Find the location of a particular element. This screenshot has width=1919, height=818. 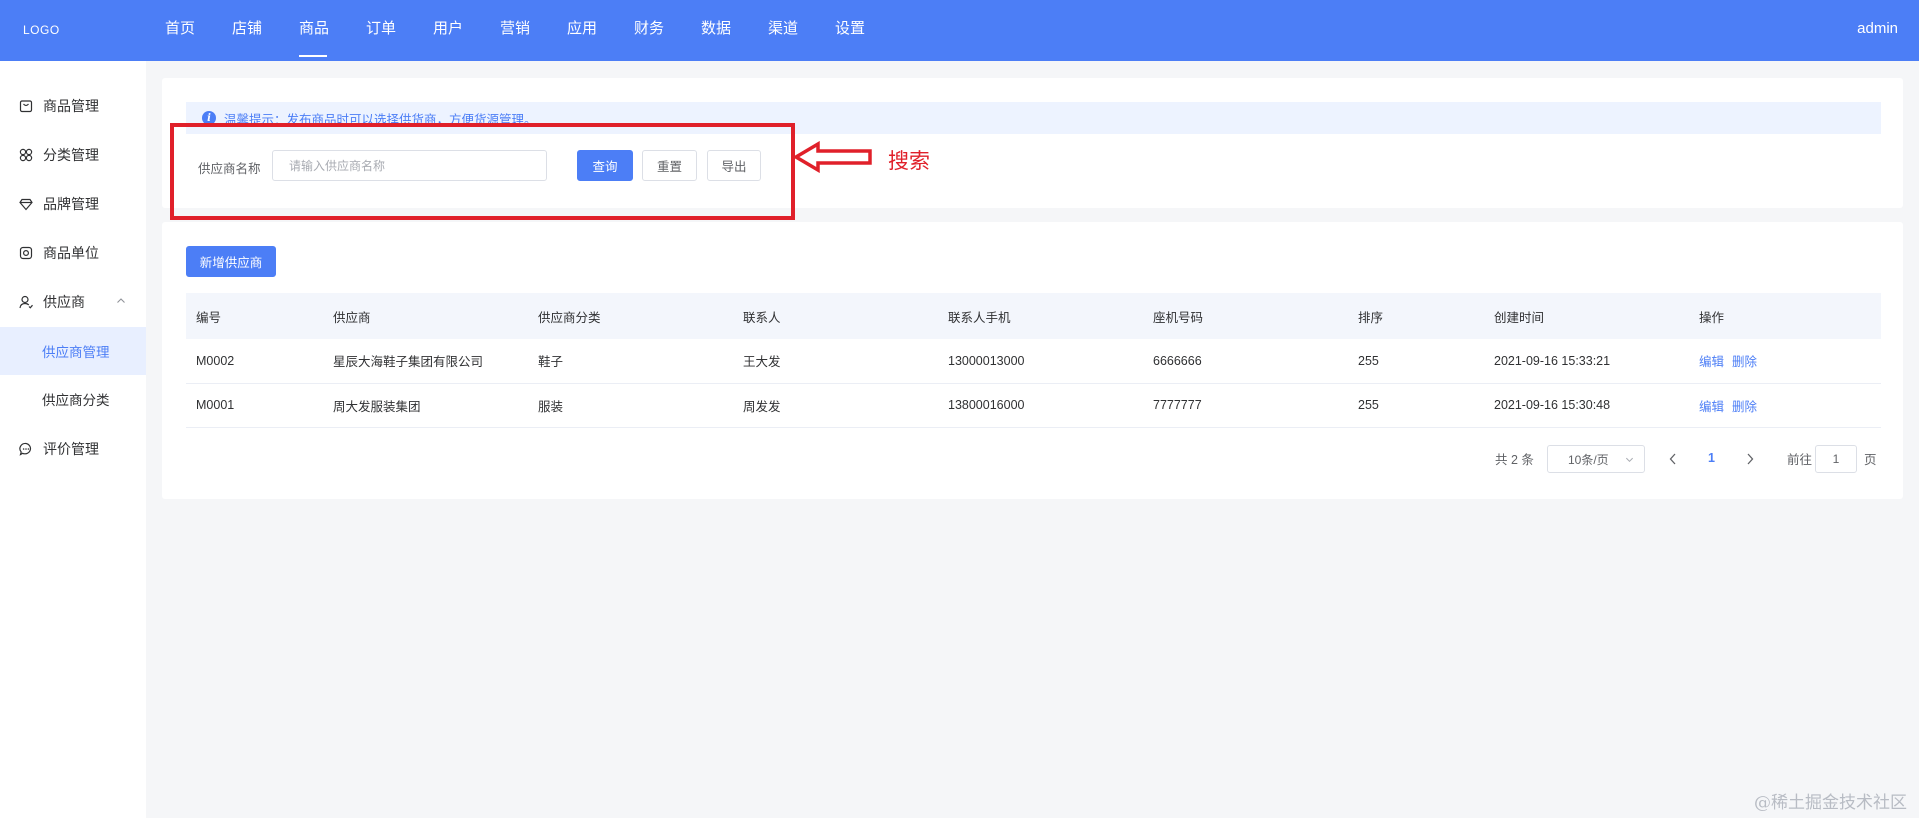

sidebar-item-label: 分类管理 is located at coordinates (71, 155).